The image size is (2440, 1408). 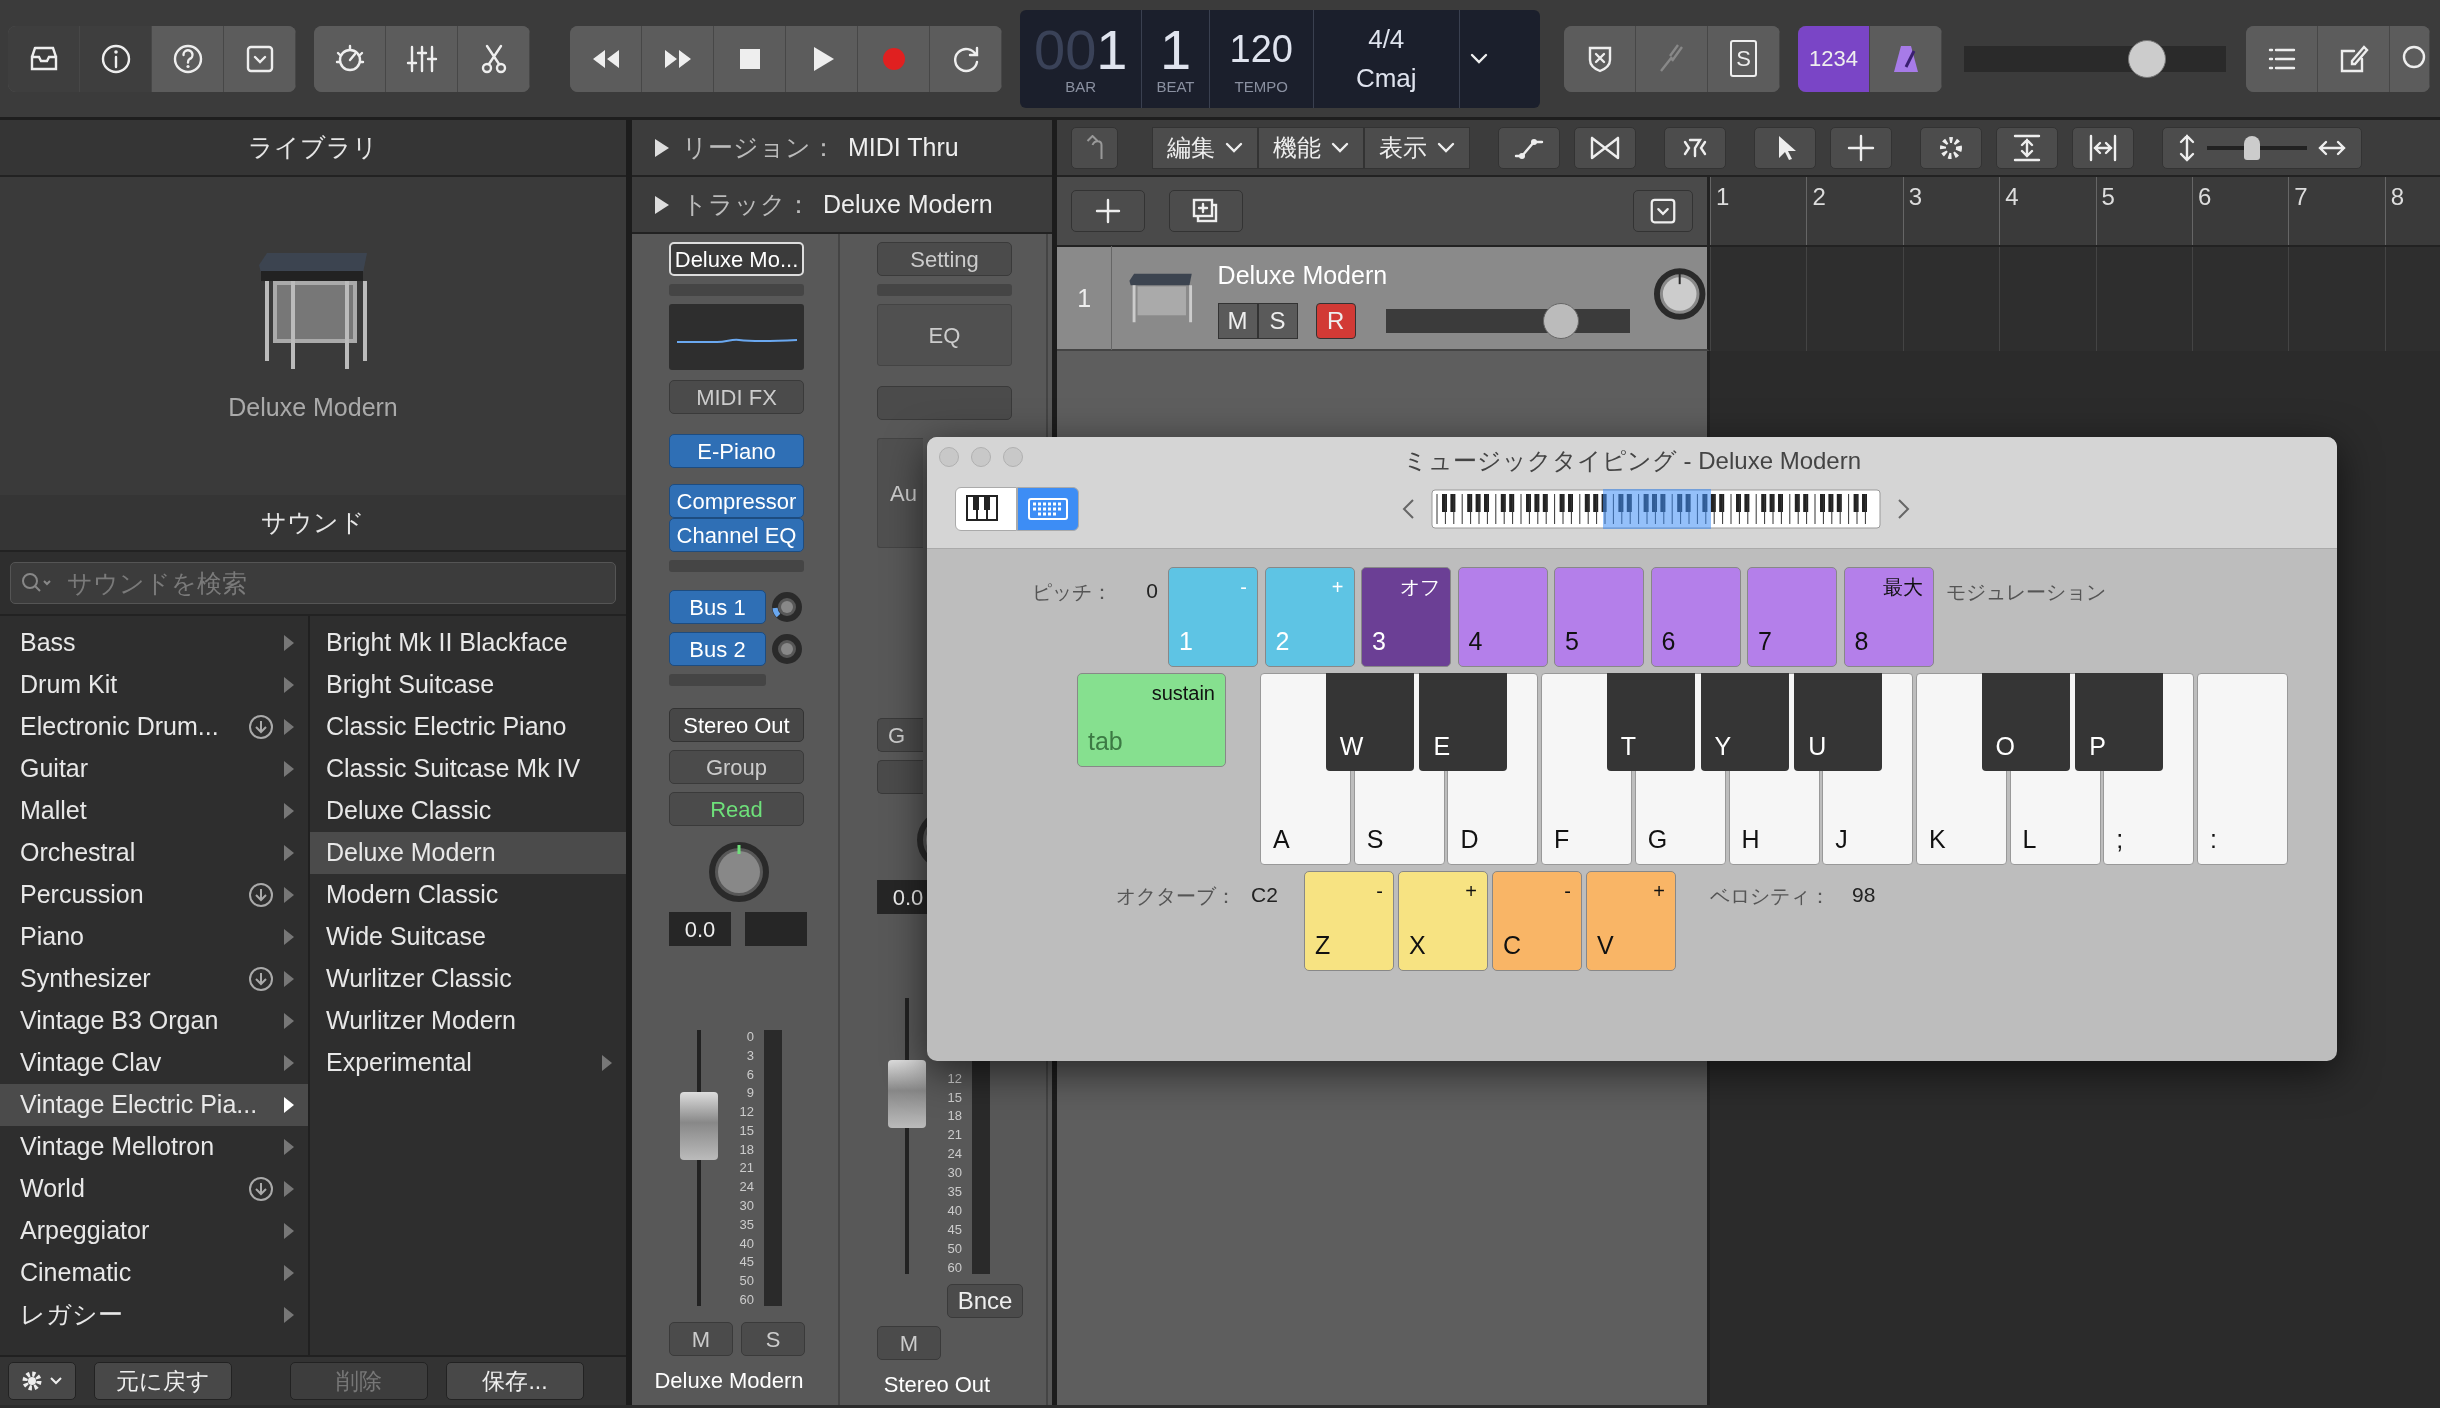 I want to click on category-item: Piano, so click(x=154, y=937).